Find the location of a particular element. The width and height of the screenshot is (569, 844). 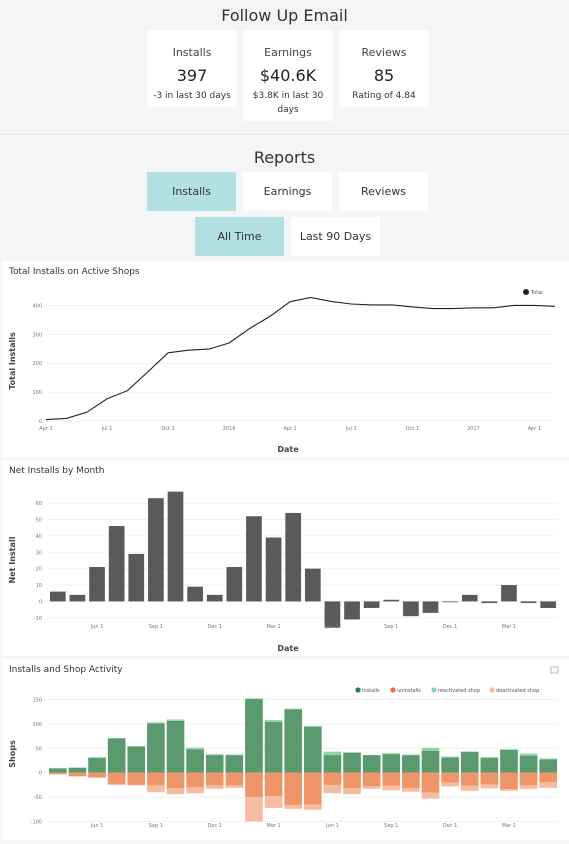

app-title: Follow Up Email is located at coordinates (284, 15).